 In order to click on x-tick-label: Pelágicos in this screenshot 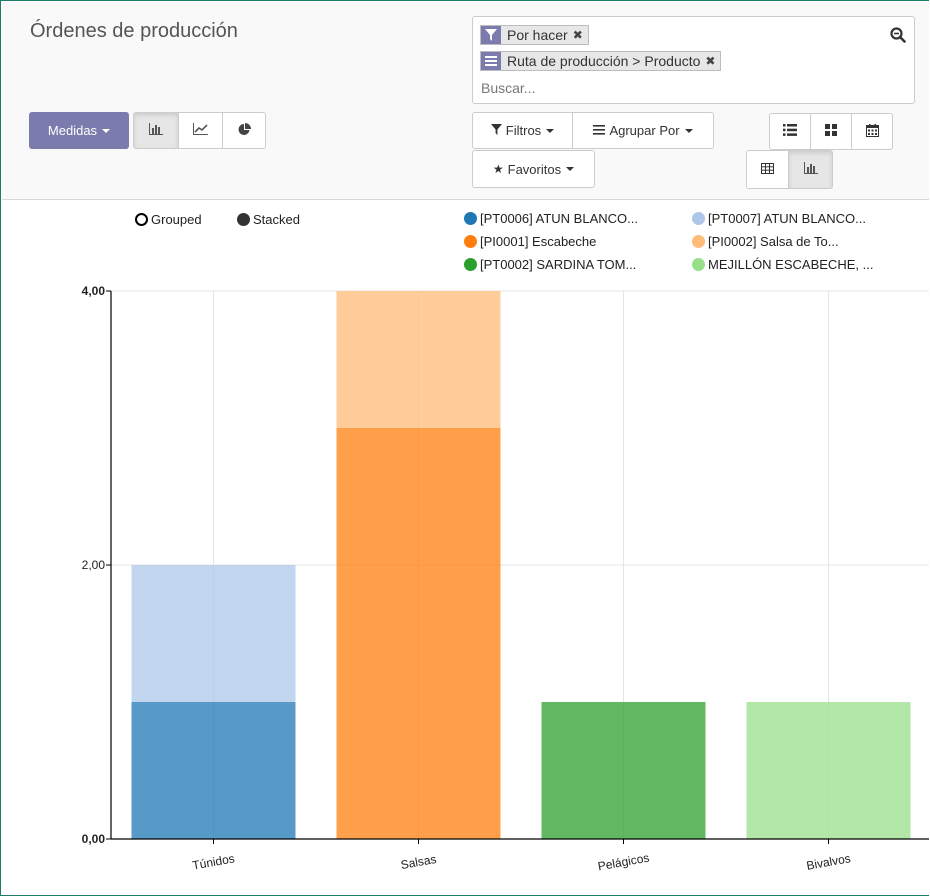, I will do `click(624, 862)`.